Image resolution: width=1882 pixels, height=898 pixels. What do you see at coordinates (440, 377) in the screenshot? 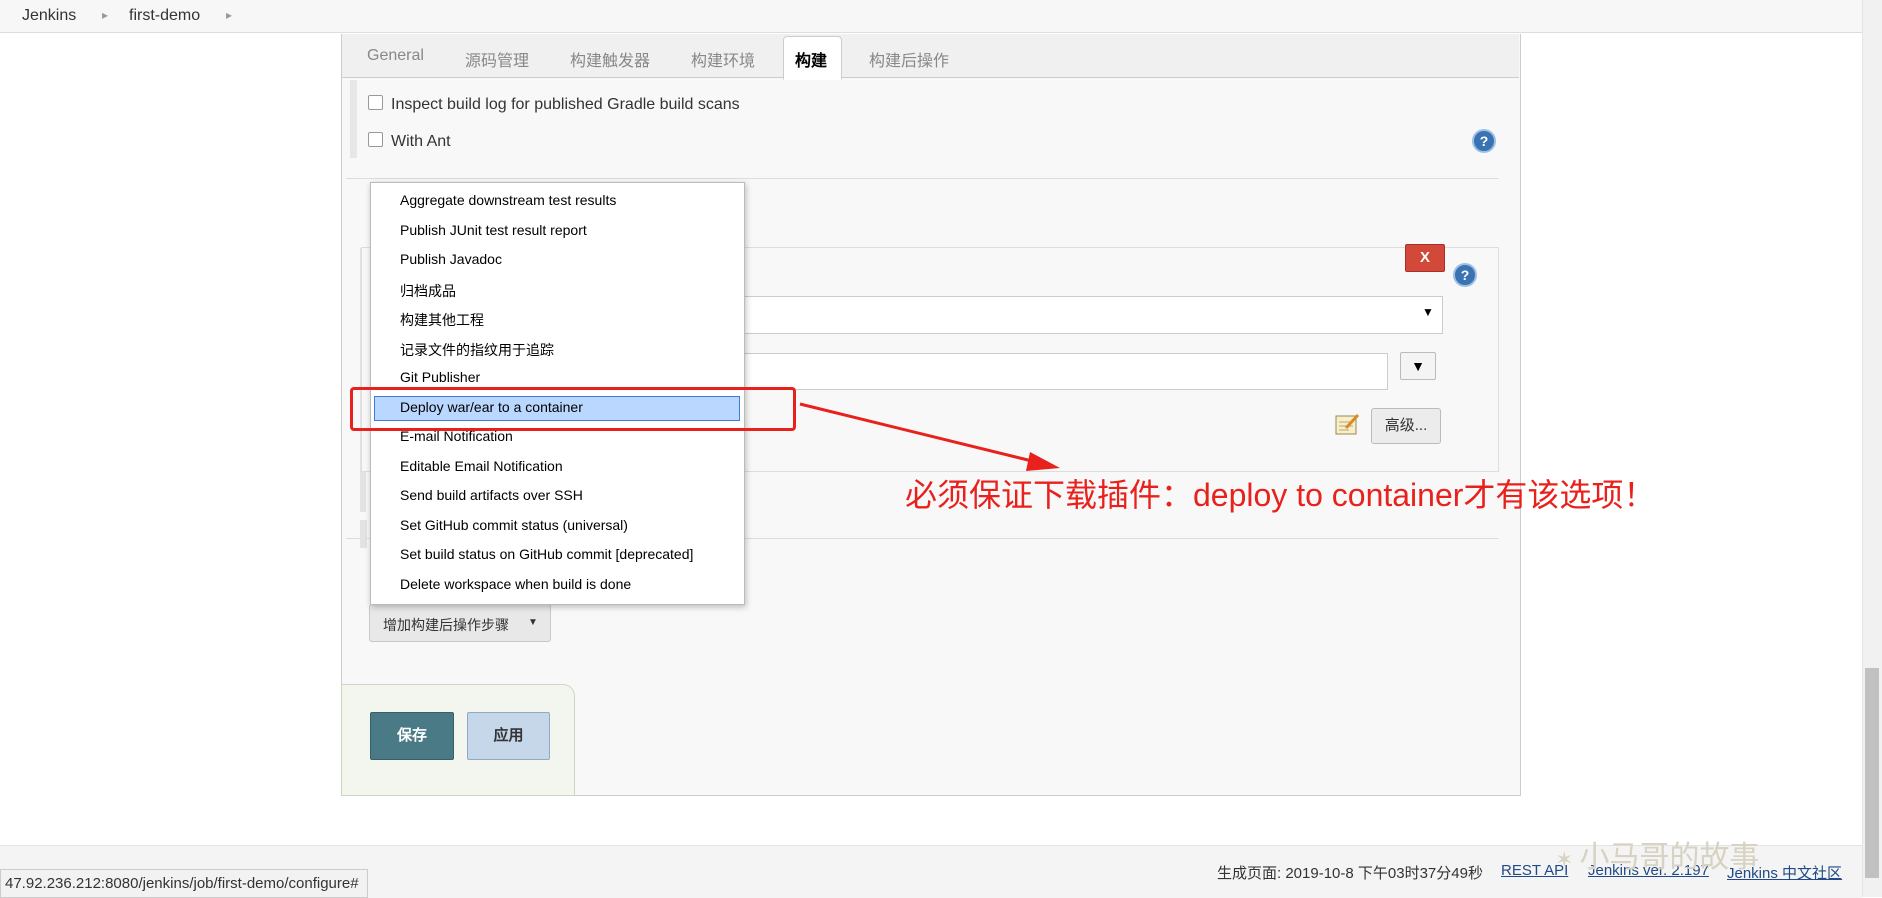
I see `menu-item: Git Publisher` at bounding box center [440, 377].